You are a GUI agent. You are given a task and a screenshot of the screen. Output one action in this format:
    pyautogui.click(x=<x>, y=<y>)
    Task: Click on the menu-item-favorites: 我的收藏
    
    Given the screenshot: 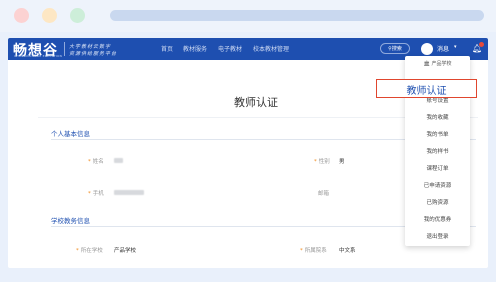 What is the action you would take?
    pyautogui.click(x=437, y=117)
    